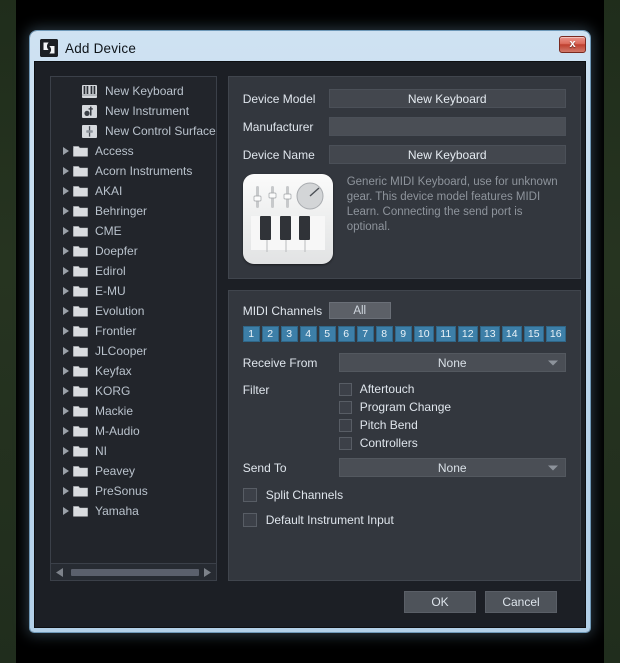 The height and width of the screenshot is (663, 620). I want to click on midi-channel-button: 13, so click(489, 334).